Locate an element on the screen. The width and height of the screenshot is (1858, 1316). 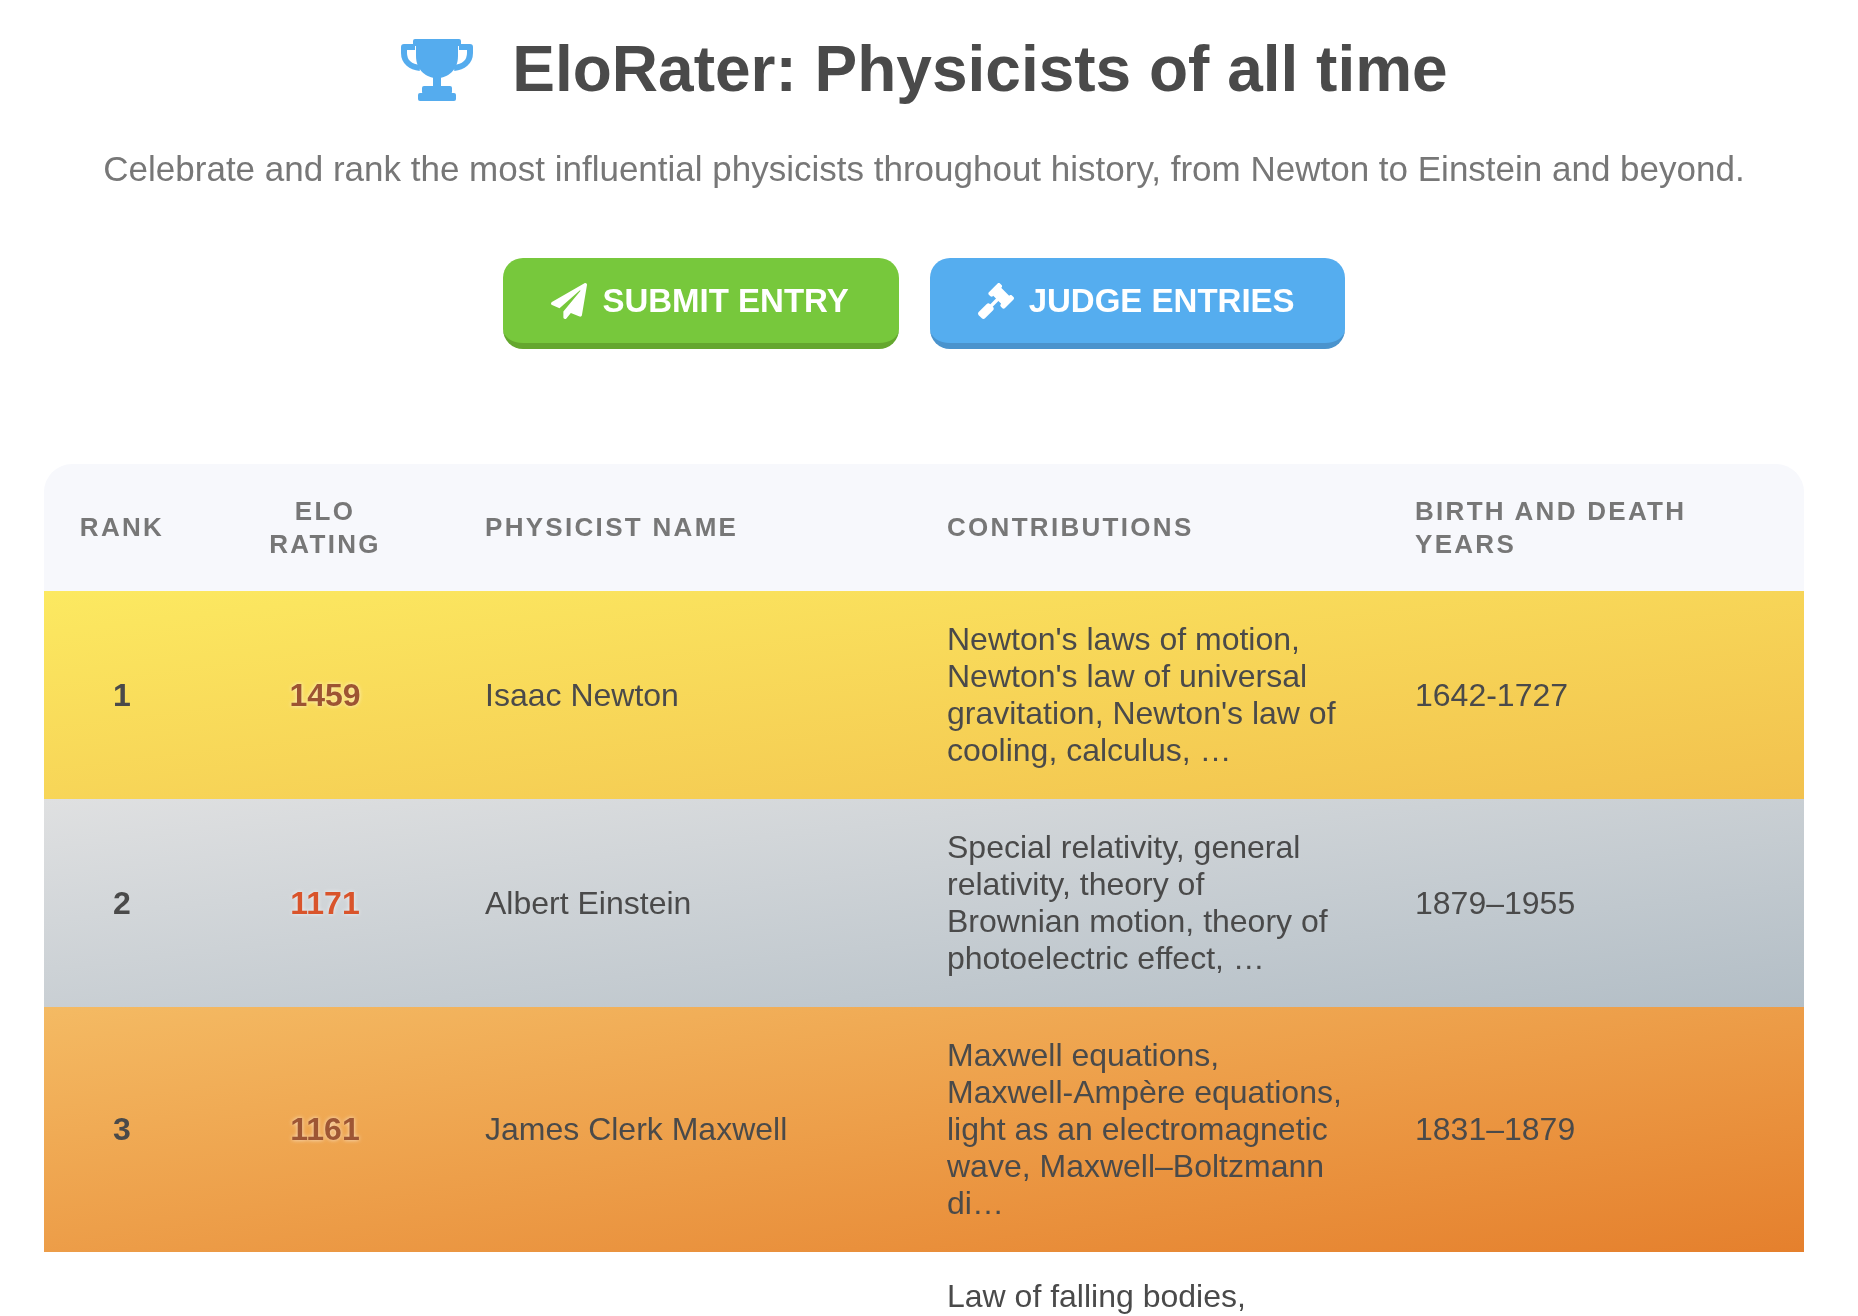
column-header: BIRTH AND DEATH YEARS is located at coordinates (1551, 527).